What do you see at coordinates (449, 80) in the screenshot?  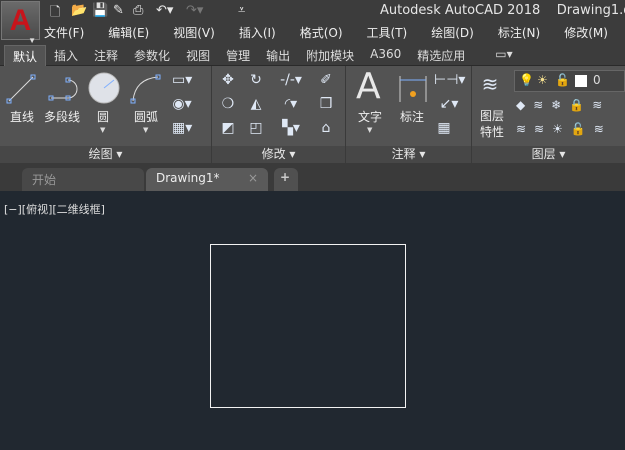 I see `linear-dimension-icon: ⊢⊣▾` at bounding box center [449, 80].